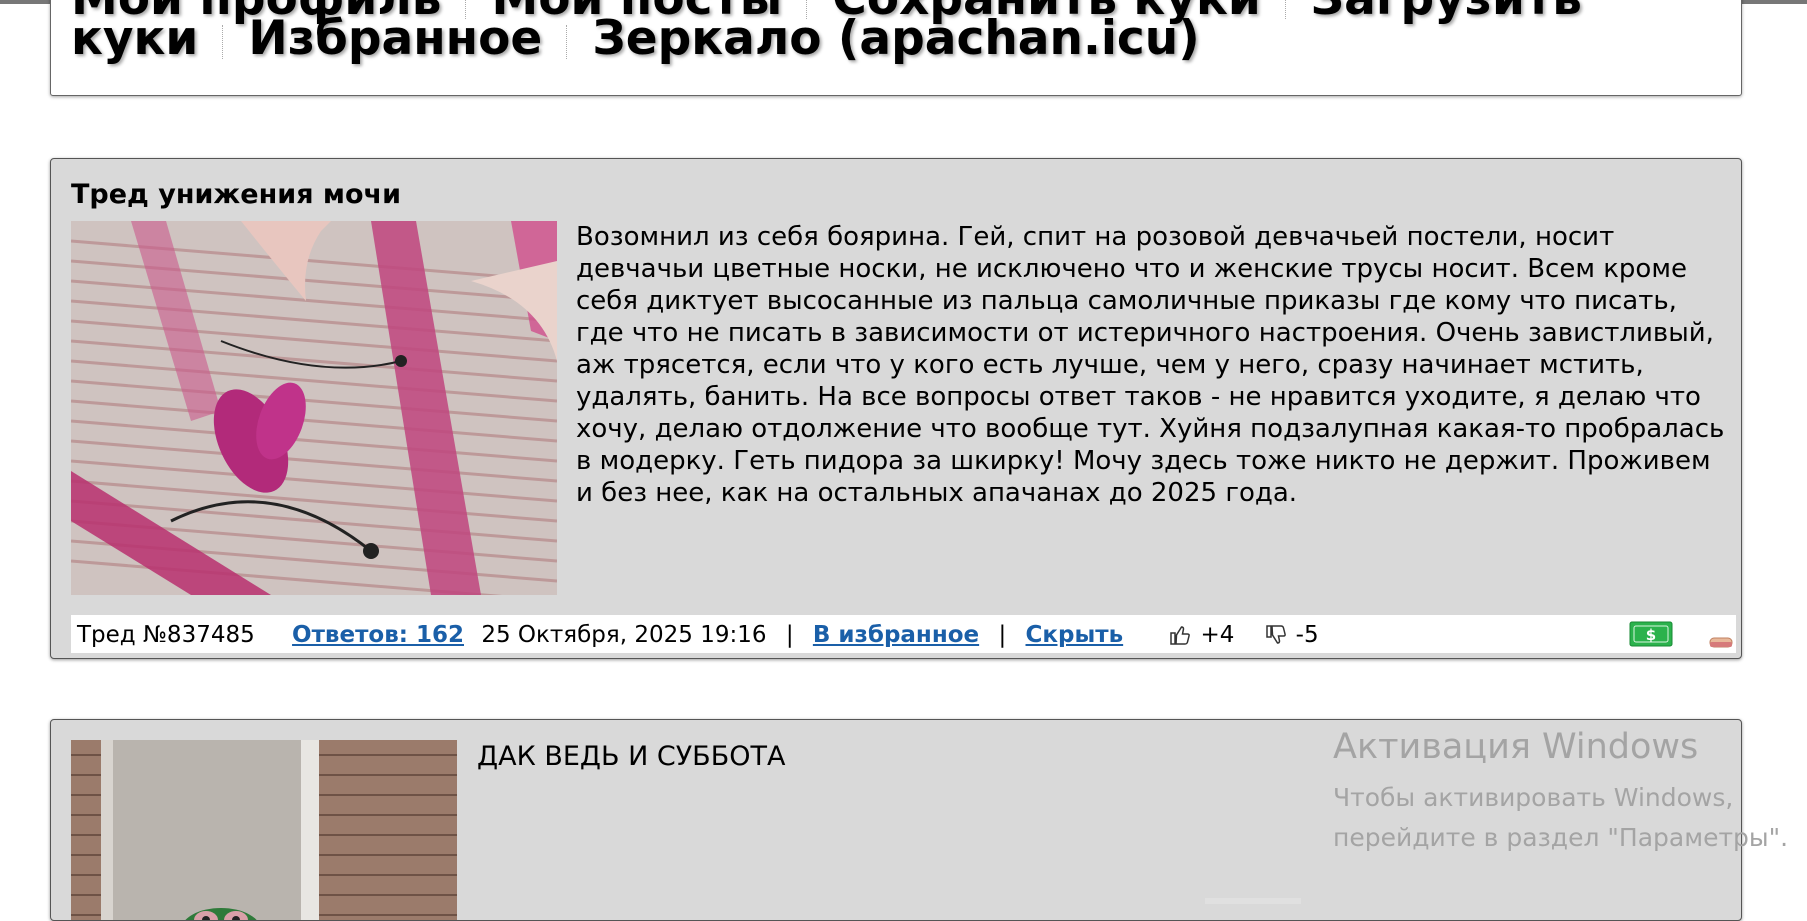 This screenshot has height=921, width=1807. I want to click on nav-mirror-link: Зеркало (apachan.icu), so click(895, 38).